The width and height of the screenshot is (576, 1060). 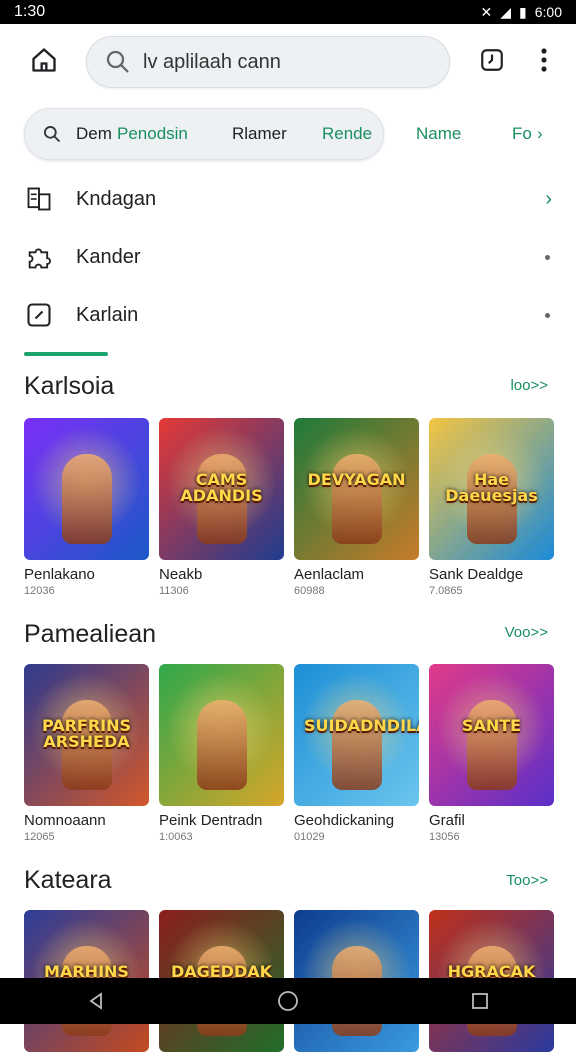 I want to click on chip-rende: Rende, so click(x=347, y=134).